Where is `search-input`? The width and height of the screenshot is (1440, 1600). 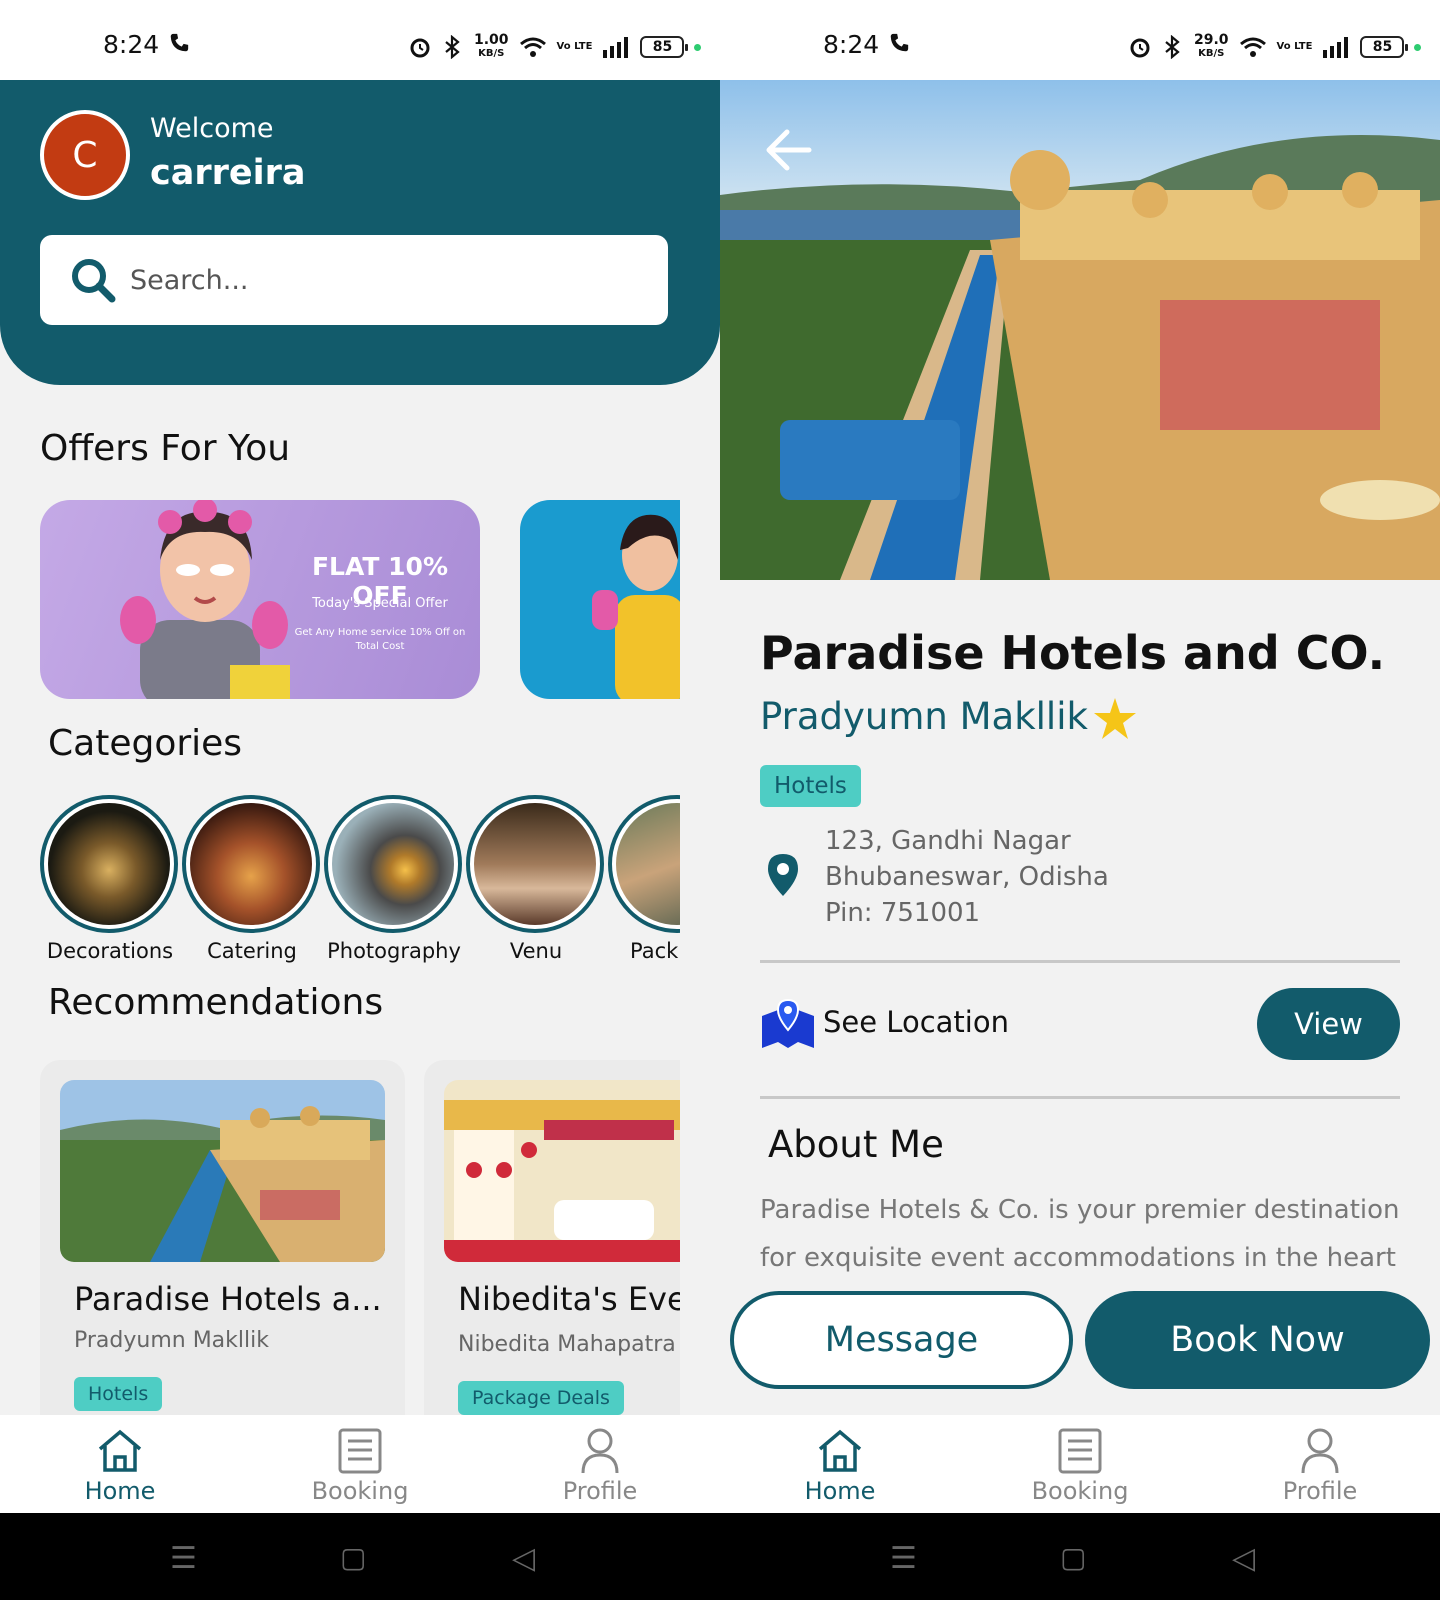
search-input is located at coordinates (380, 280).